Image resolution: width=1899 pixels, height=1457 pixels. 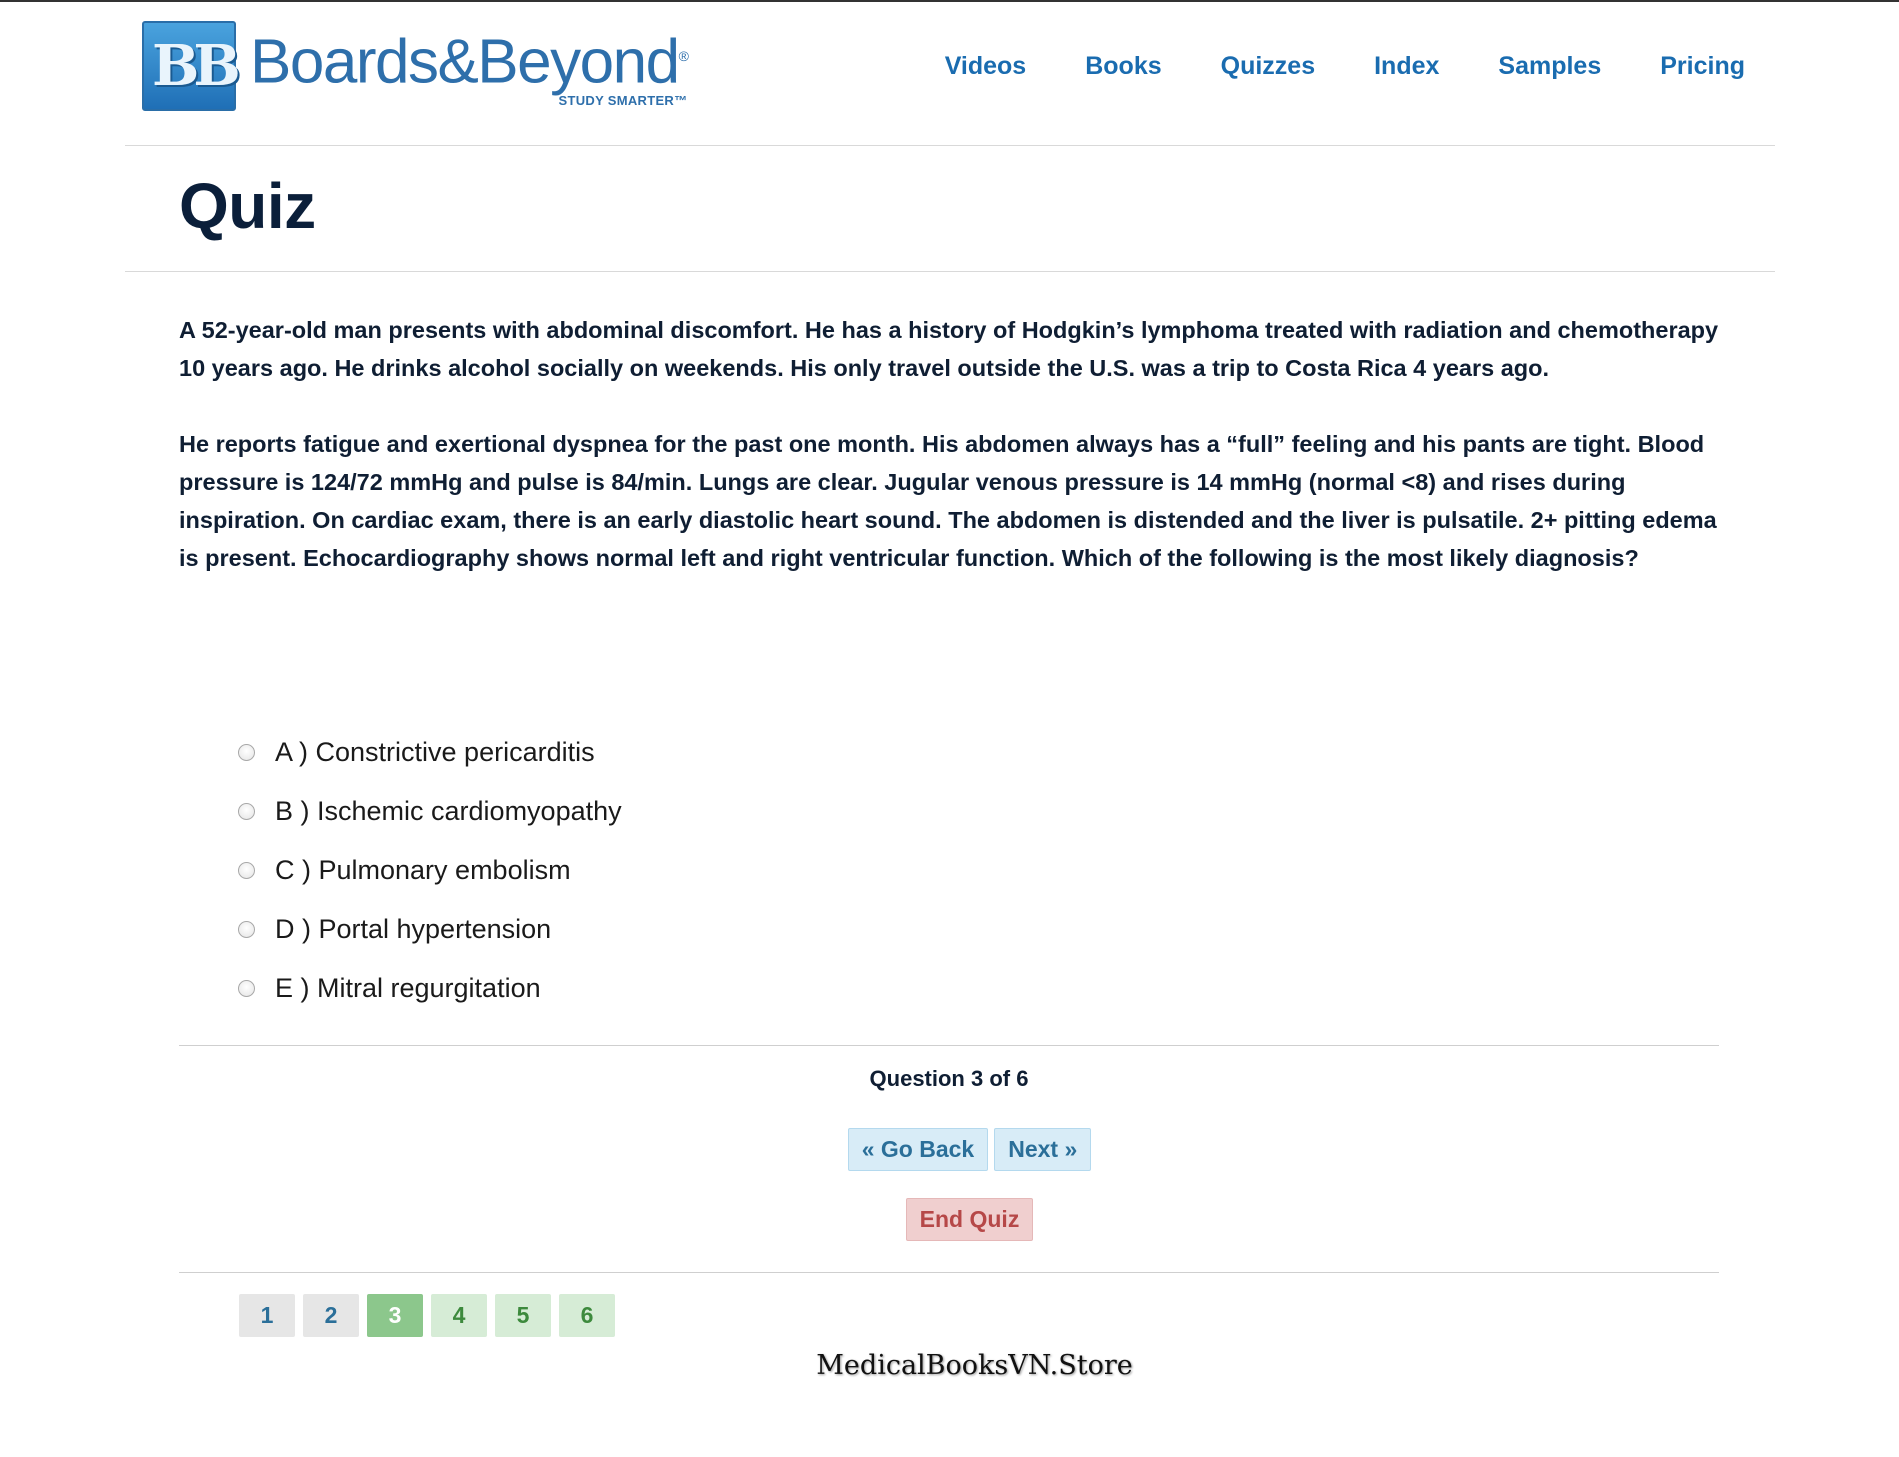 I want to click on nav-link-quizzes: Quizzes, so click(x=1268, y=66).